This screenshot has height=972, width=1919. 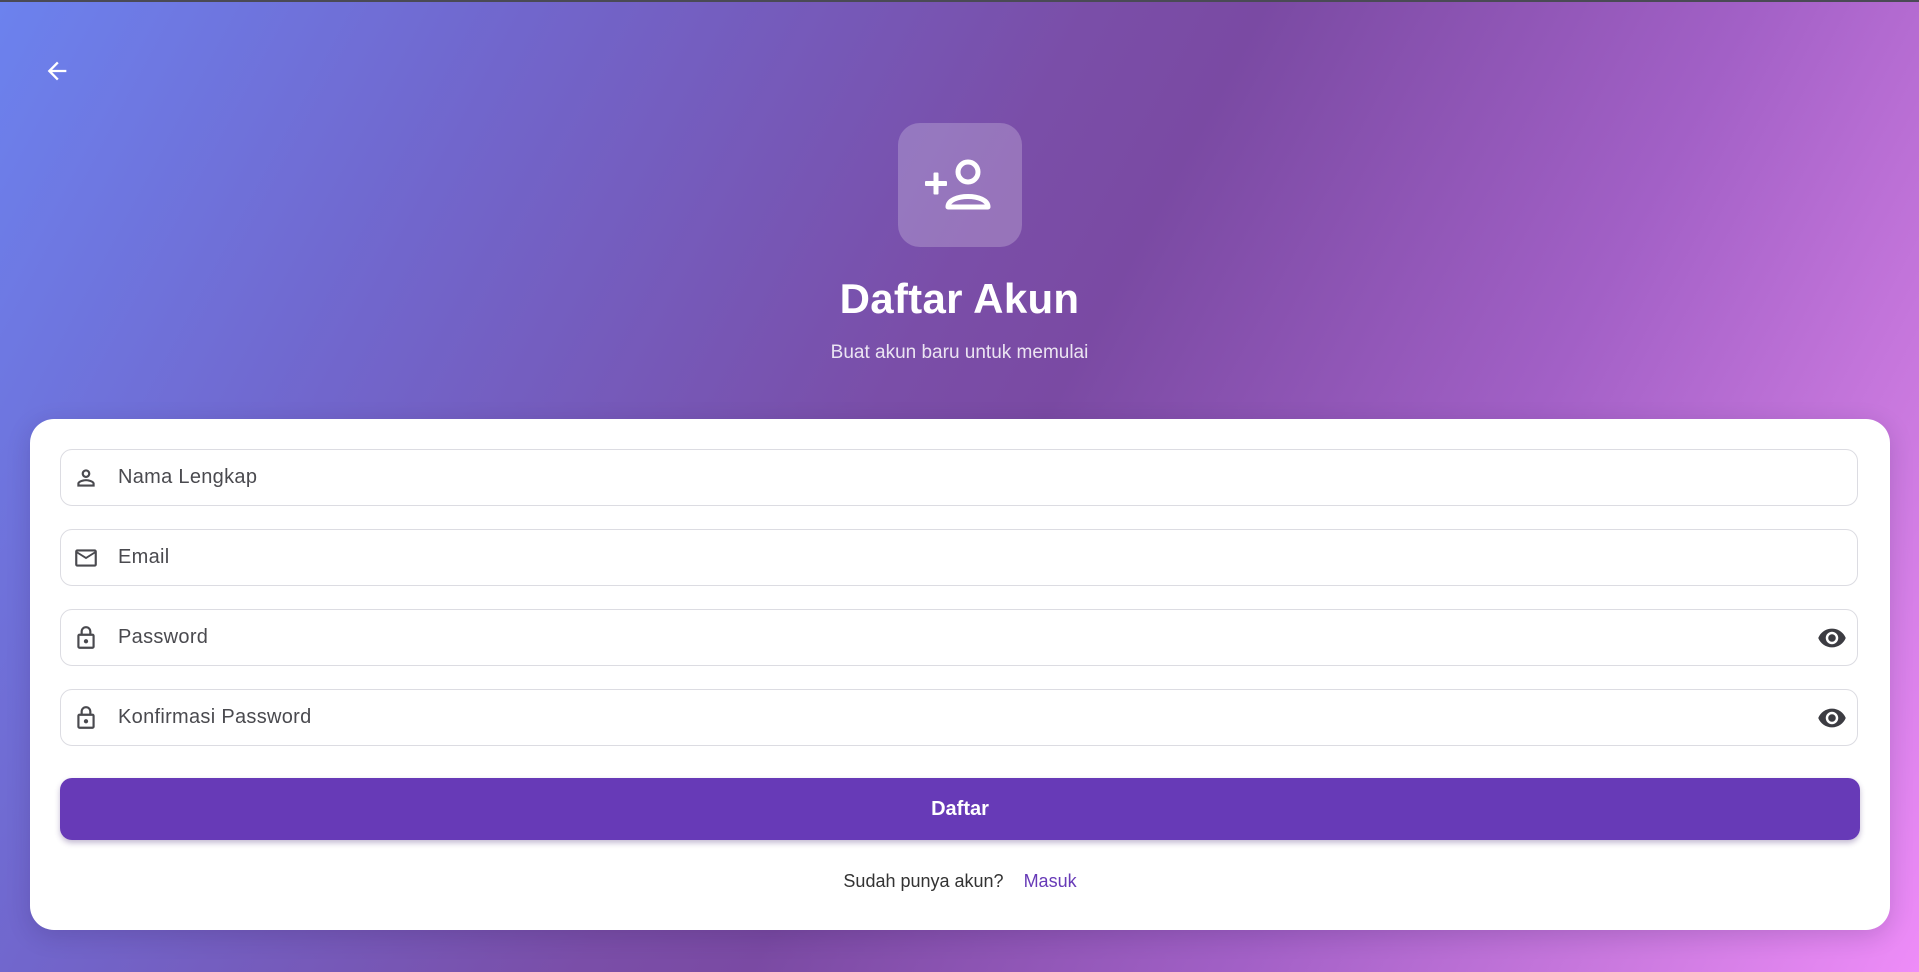 What do you see at coordinates (923, 881) in the screenshot?
I see `login-prompt-text: Sudah punya akun?` at bounding box center [923, 881].